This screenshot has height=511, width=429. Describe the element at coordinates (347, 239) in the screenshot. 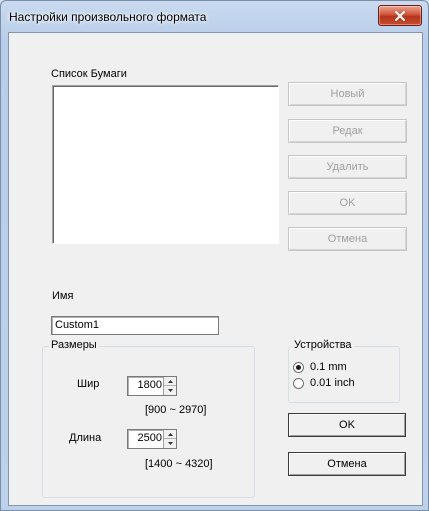

I see `list-cancel-button: Отмена` at that location.